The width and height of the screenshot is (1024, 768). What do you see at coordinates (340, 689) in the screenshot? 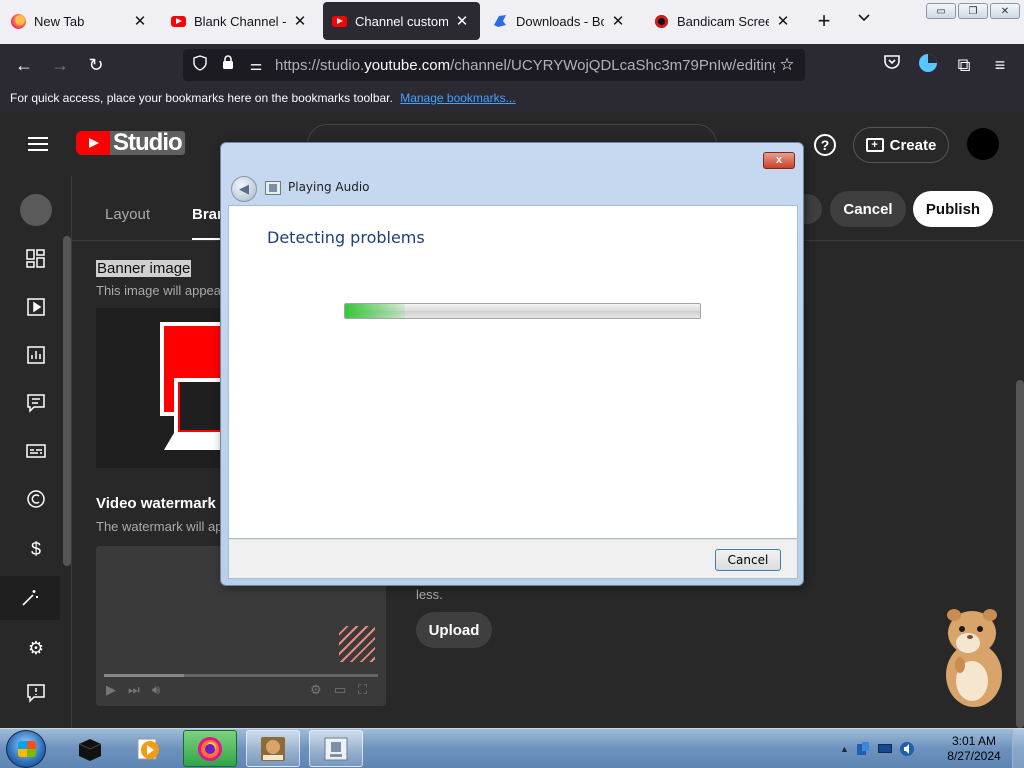
I see `theater-icon: ▭` at bounding box center [340, 689].